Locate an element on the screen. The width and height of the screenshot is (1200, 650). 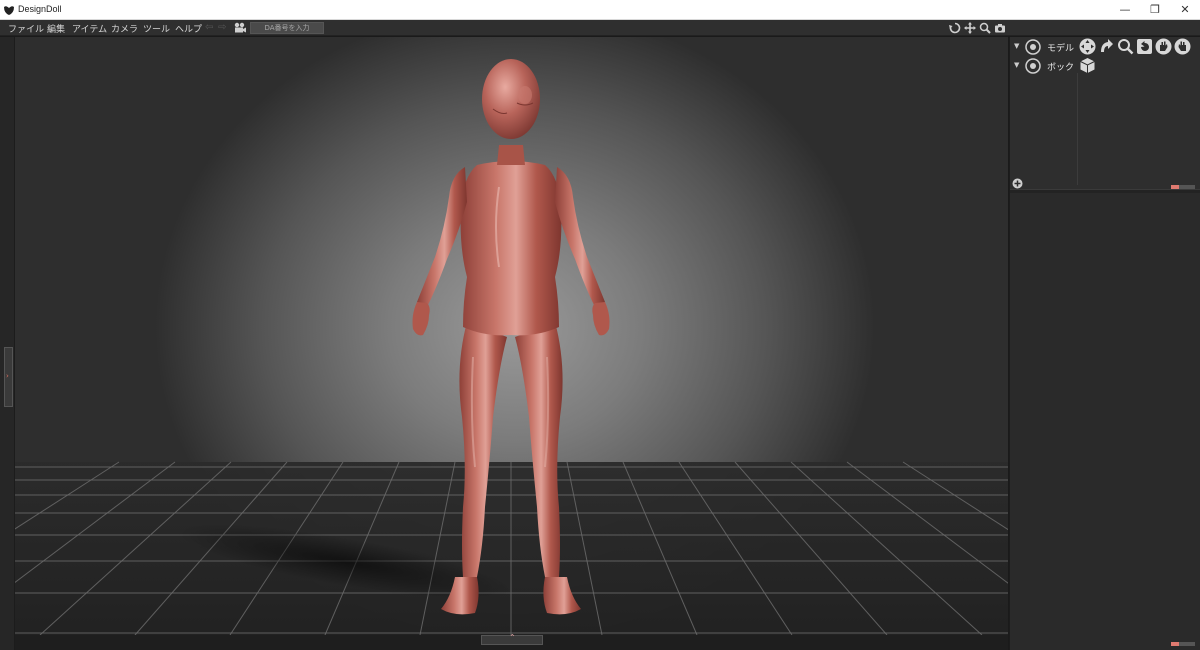
box-icon is located at coordinates (1087, 65).